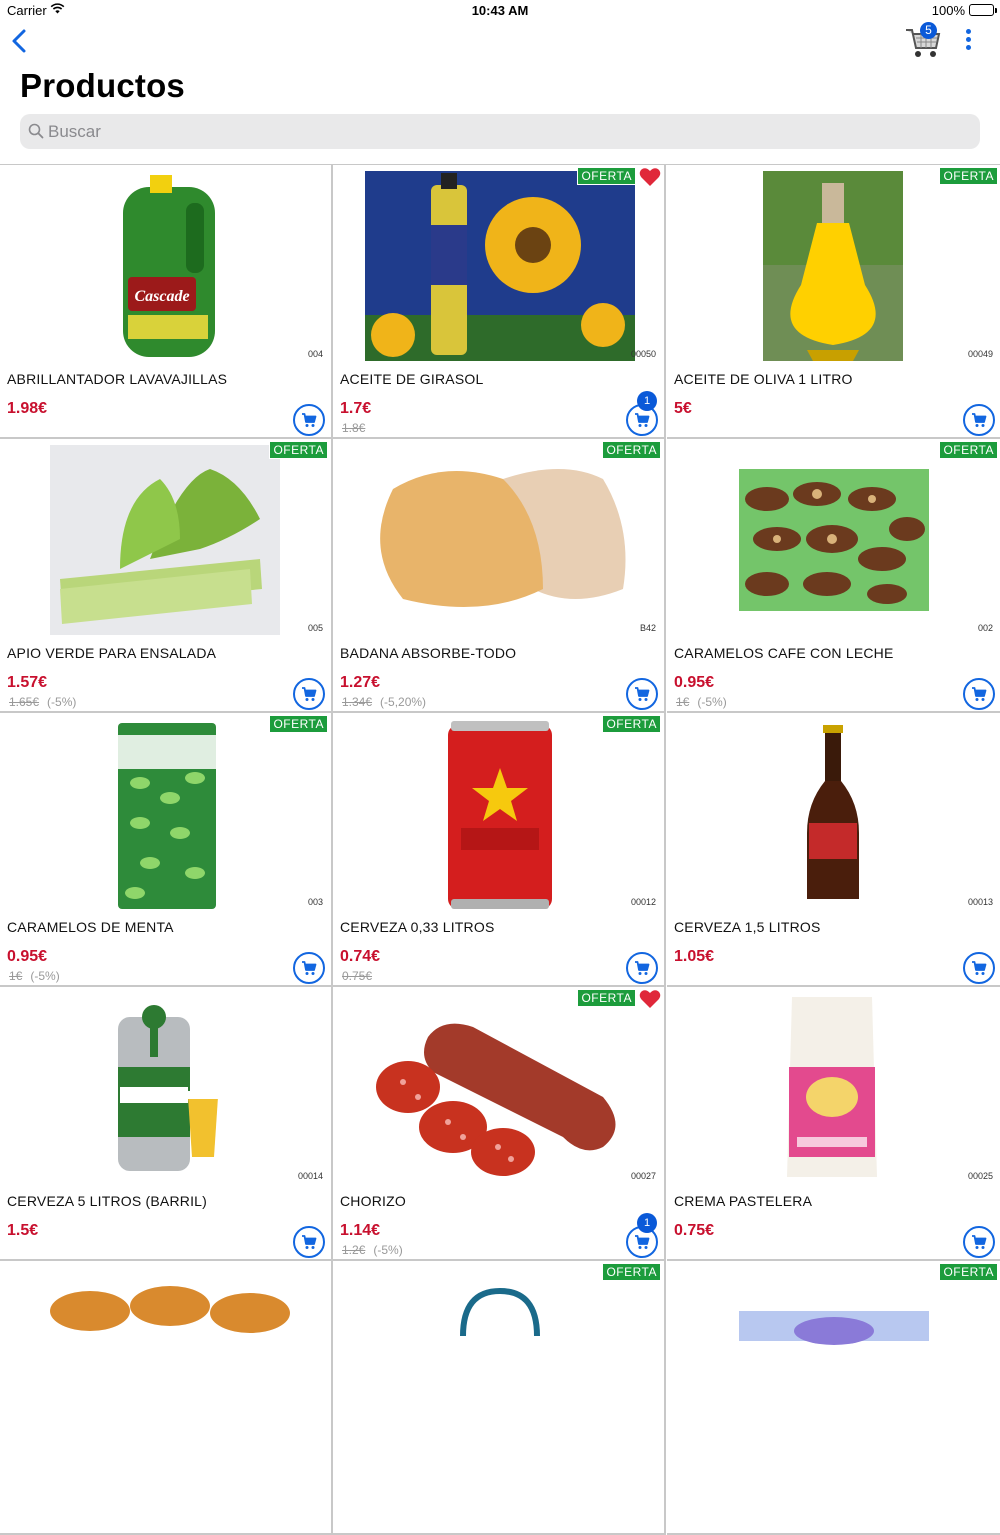 The height and width of the screenshot is (1535, 1000). I want to click on product-name: CARAMELOS DE MENTA, so click(90, 927).